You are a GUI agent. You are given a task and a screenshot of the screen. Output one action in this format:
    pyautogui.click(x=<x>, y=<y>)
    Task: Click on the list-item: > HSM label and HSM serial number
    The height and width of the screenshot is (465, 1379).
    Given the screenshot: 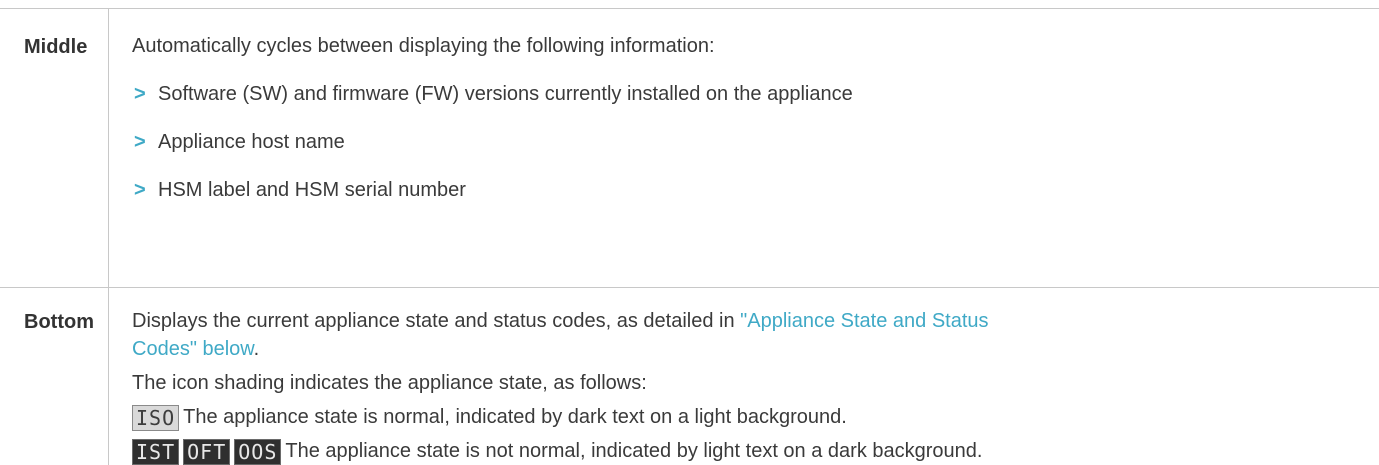 What is the action you would take?
    pyautogui.click(x=300, y=190)
    